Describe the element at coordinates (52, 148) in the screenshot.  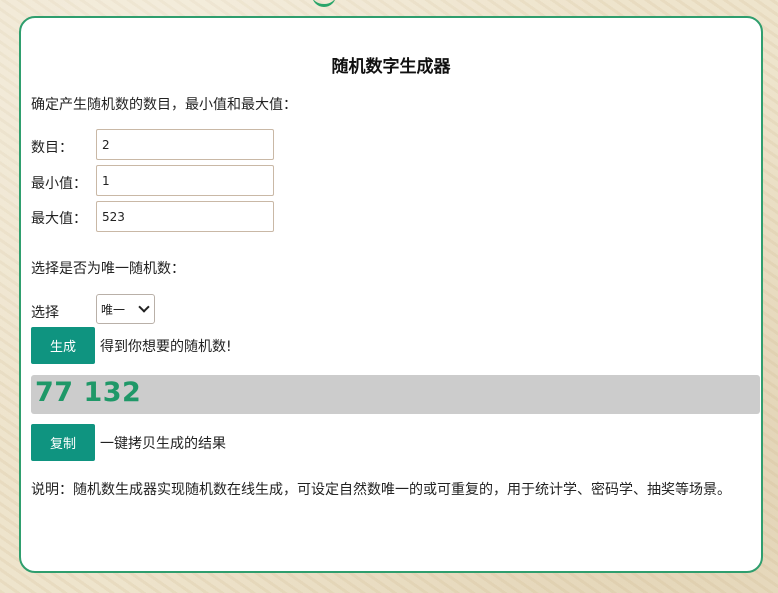
I see `count-label: 数目：` at that location.